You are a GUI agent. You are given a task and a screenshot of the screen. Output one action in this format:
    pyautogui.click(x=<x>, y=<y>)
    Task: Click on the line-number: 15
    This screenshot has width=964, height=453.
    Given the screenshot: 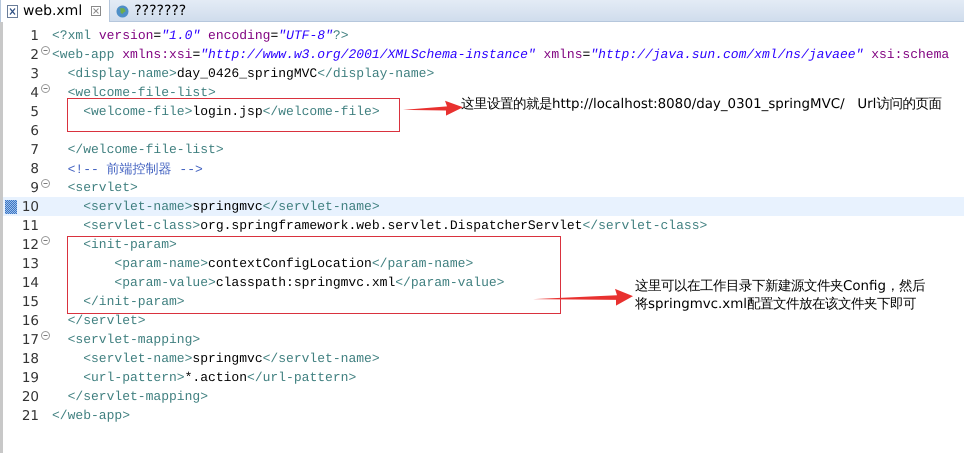 What is the action you would take?
    pyautogui.click(x=29, y=302)
    